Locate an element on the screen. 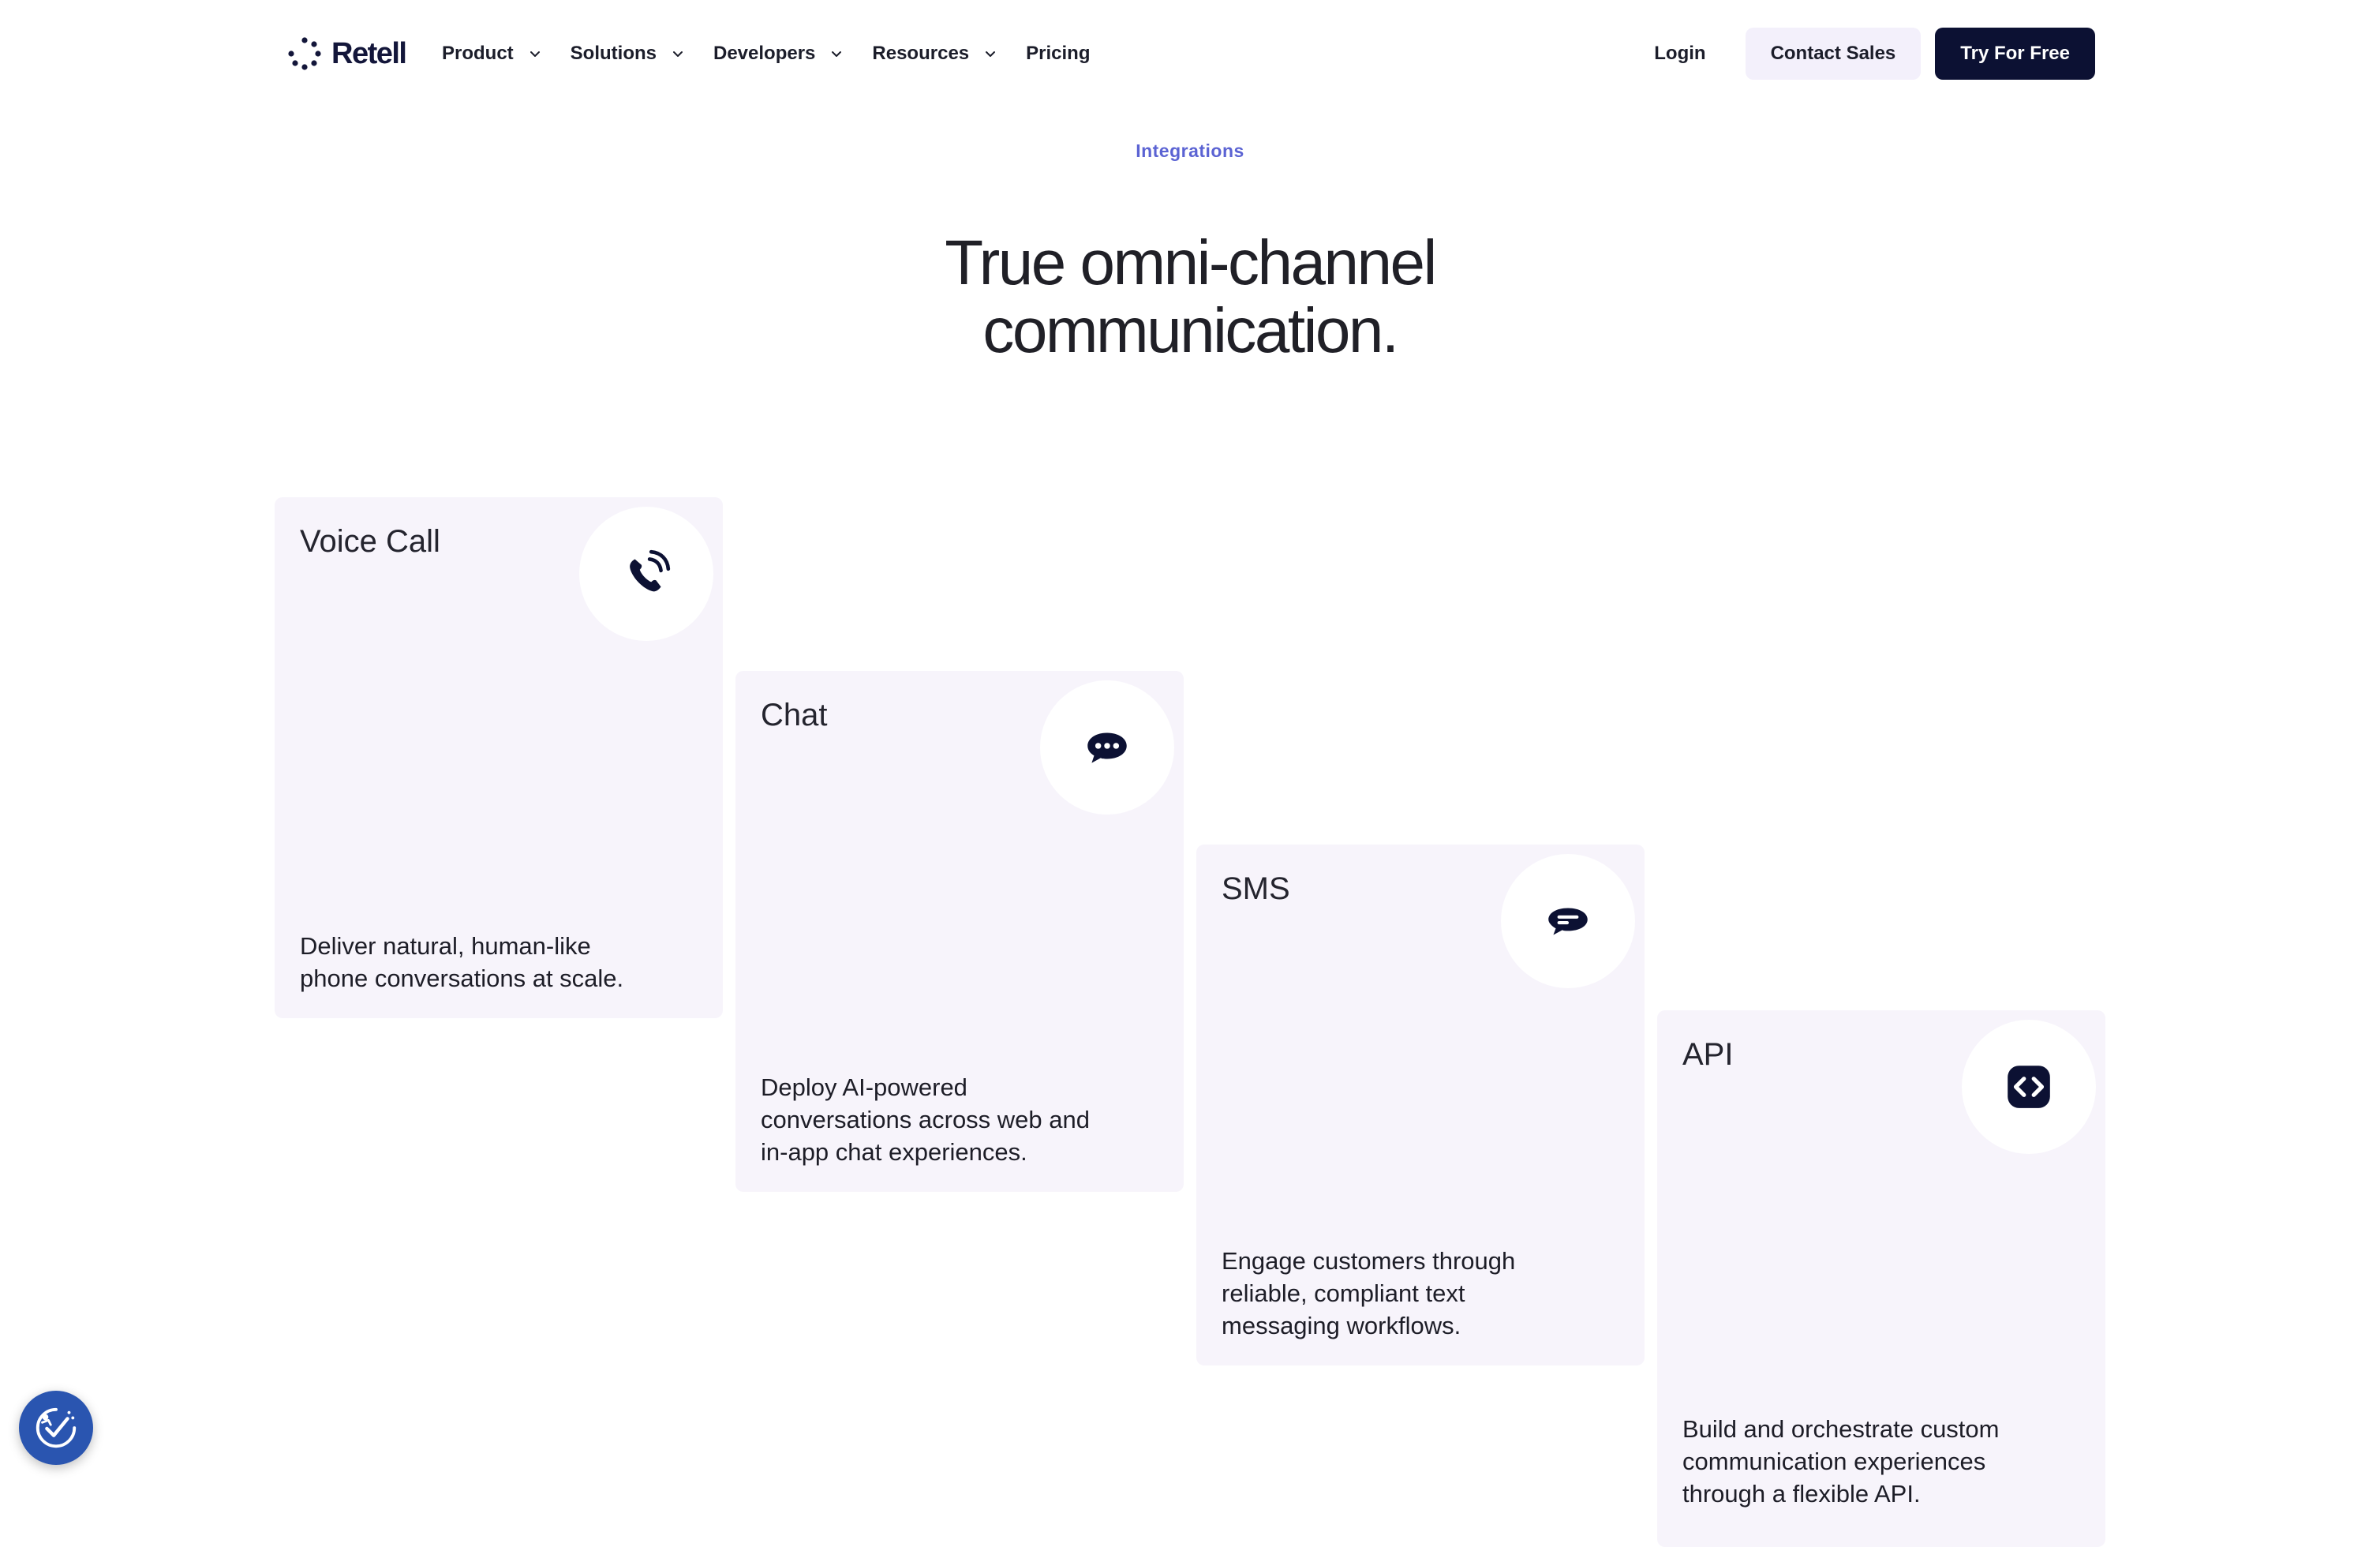 This screenshot has height=1547, width=2380. nav-item-label: Resources is located at coordinates (921, 53).